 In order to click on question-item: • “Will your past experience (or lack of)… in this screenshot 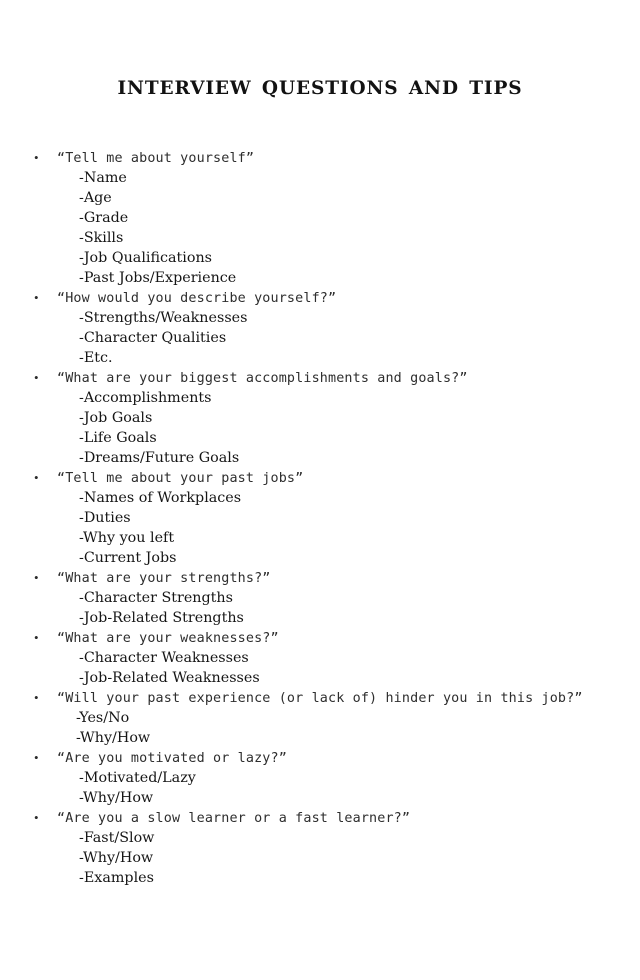, I will do `click(320, 698)`.